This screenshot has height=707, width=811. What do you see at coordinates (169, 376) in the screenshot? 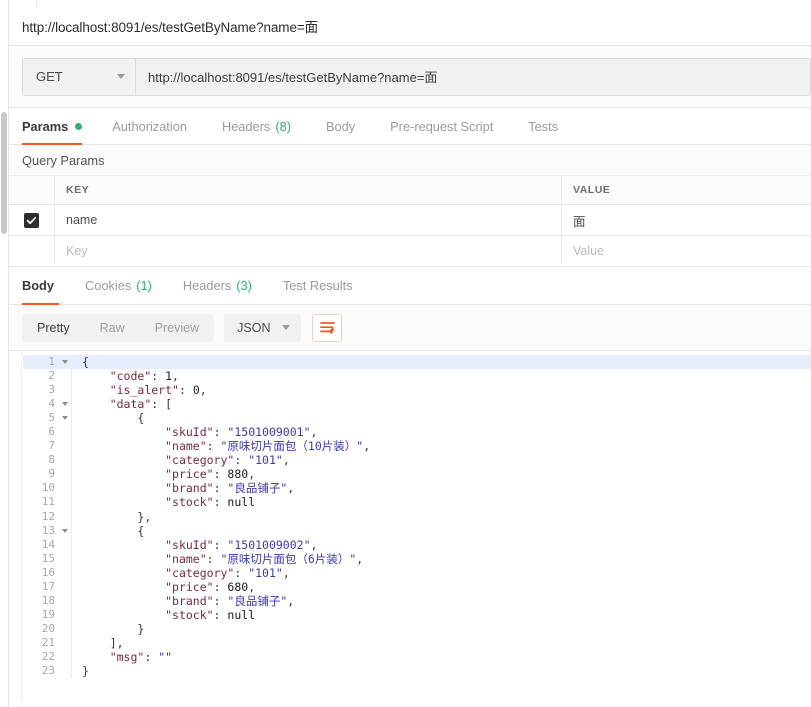
I see `token-num: 1` at bounding box center [169, 376].